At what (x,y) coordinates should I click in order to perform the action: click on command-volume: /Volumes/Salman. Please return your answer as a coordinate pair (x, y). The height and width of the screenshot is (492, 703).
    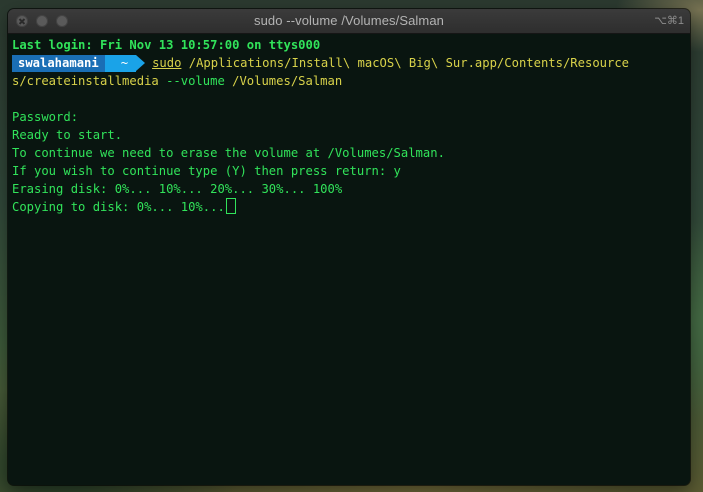
    Looking at the image, I should click on (287, 81).